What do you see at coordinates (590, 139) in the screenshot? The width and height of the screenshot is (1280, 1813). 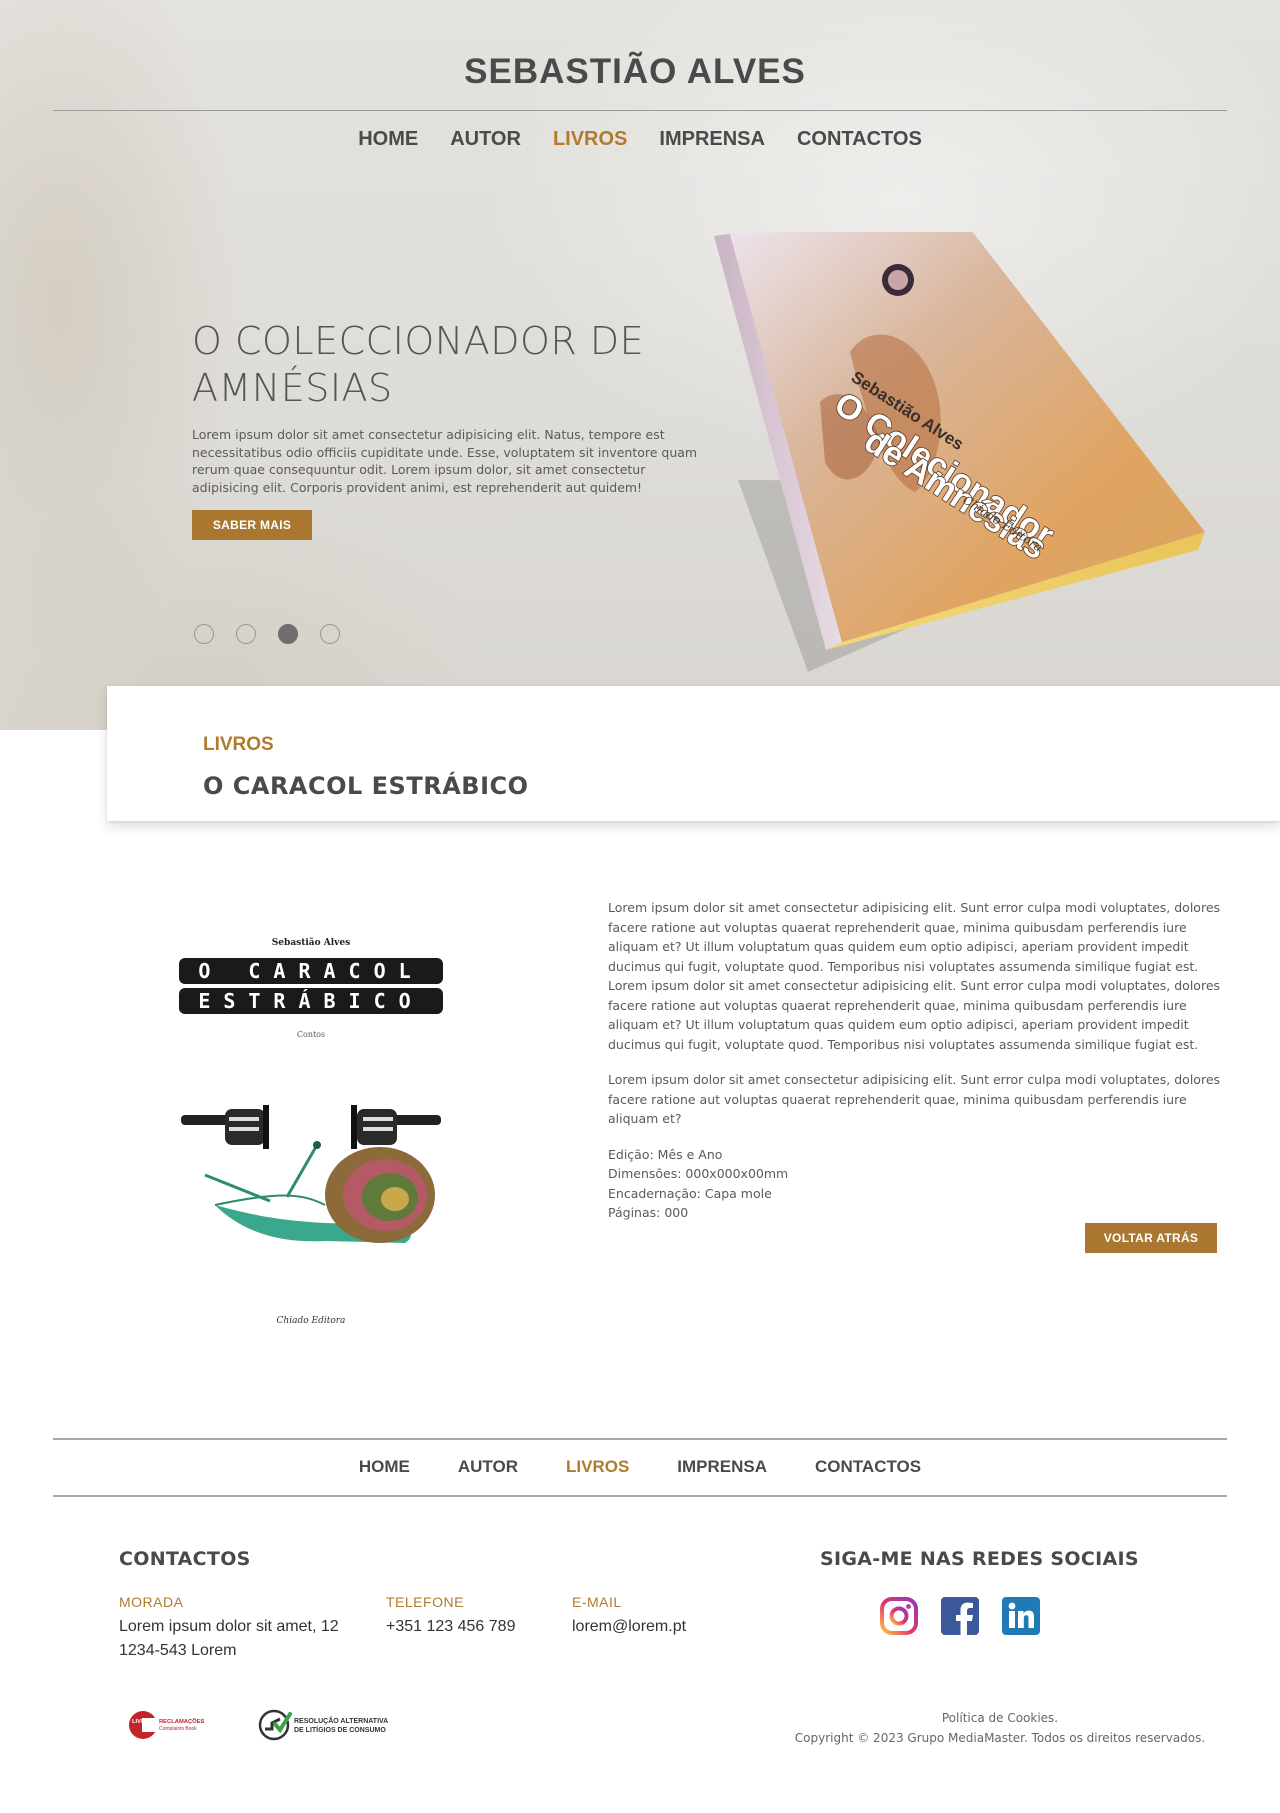 I see `nav-livros: LIVROS` at bounding box center [590, 139].